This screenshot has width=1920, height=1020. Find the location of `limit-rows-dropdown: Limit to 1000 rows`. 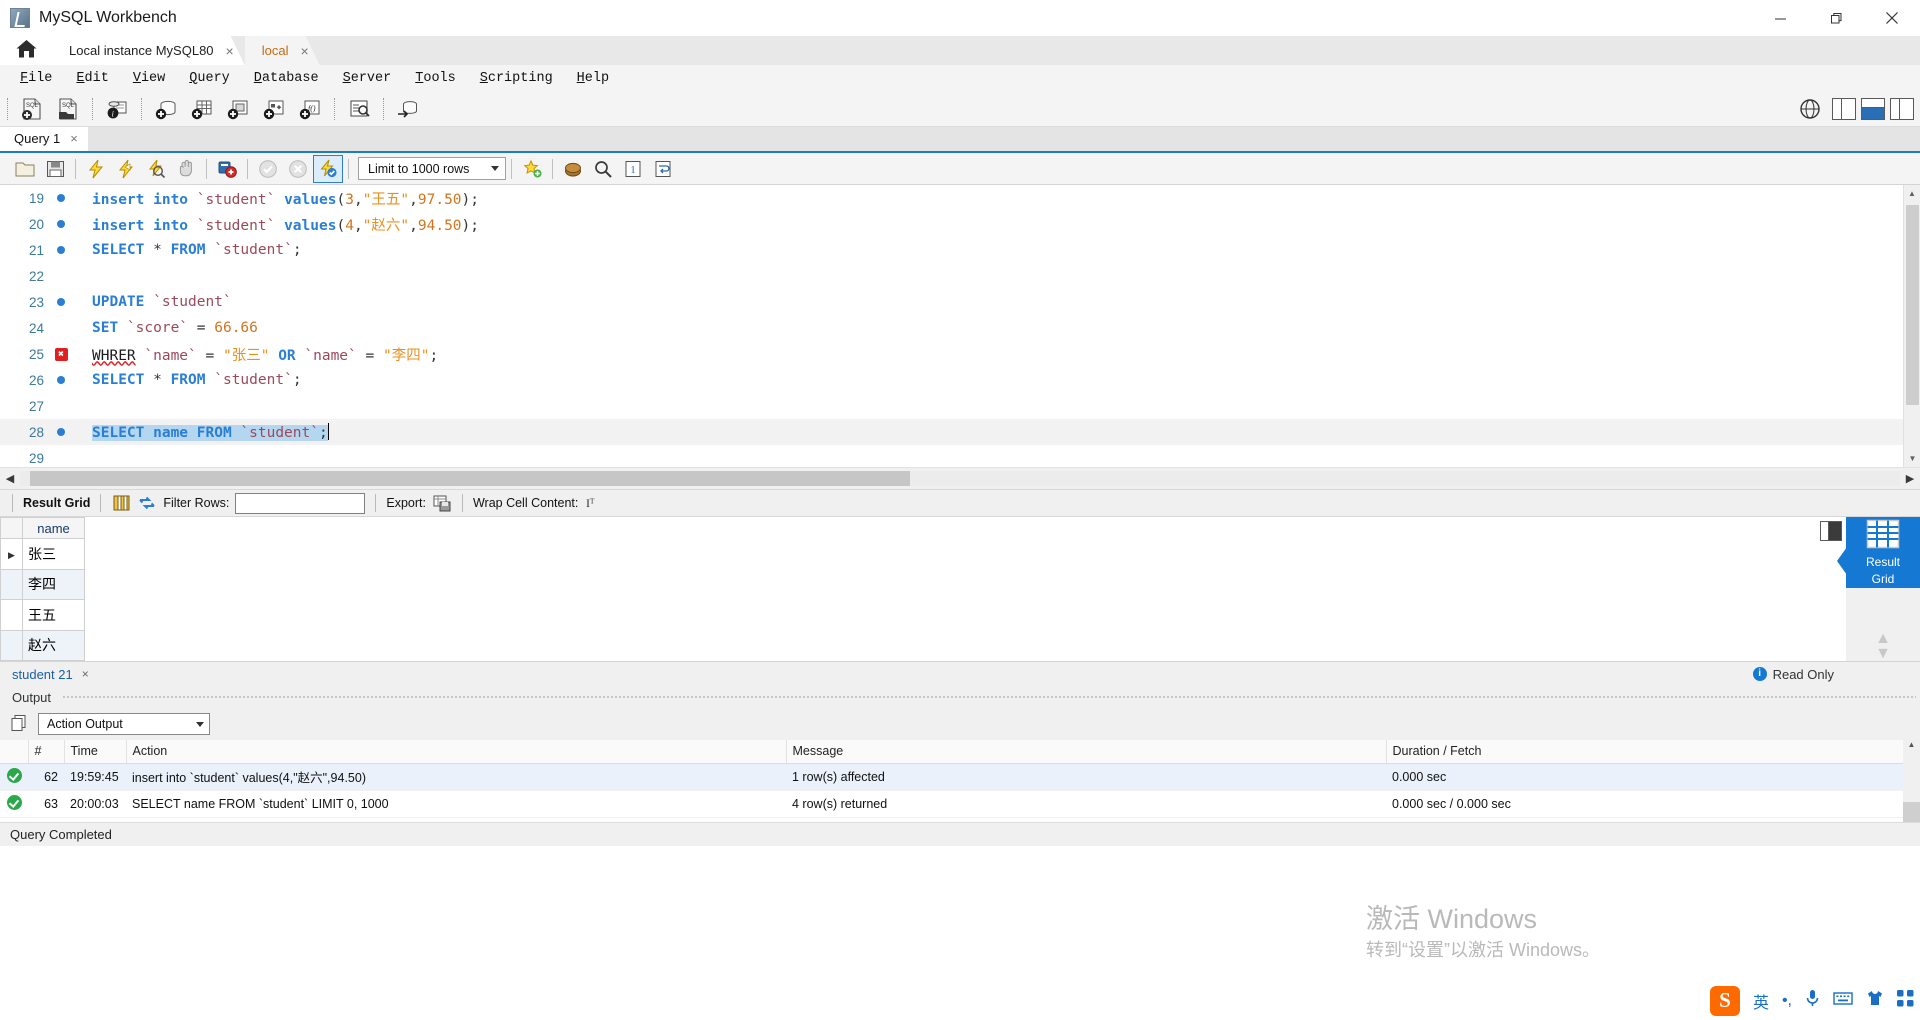

limit-rows-dropdown: Limit to 1000 rows is located at coordinates (432, 168).